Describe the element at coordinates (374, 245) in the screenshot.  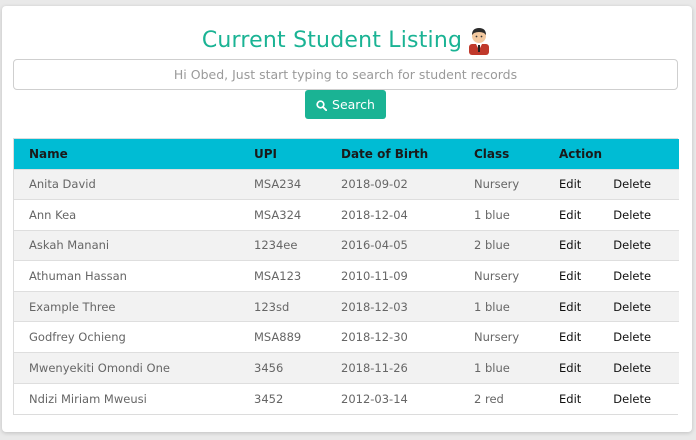
I see `cell-dob: 2016-04-05` at that location.